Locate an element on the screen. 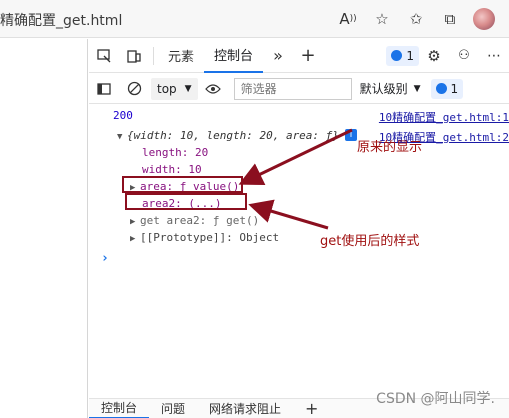 The width and height of the screenshot is (509, 418). watermark: CSDN @阿山同学. is located at coordinates (435, 399).